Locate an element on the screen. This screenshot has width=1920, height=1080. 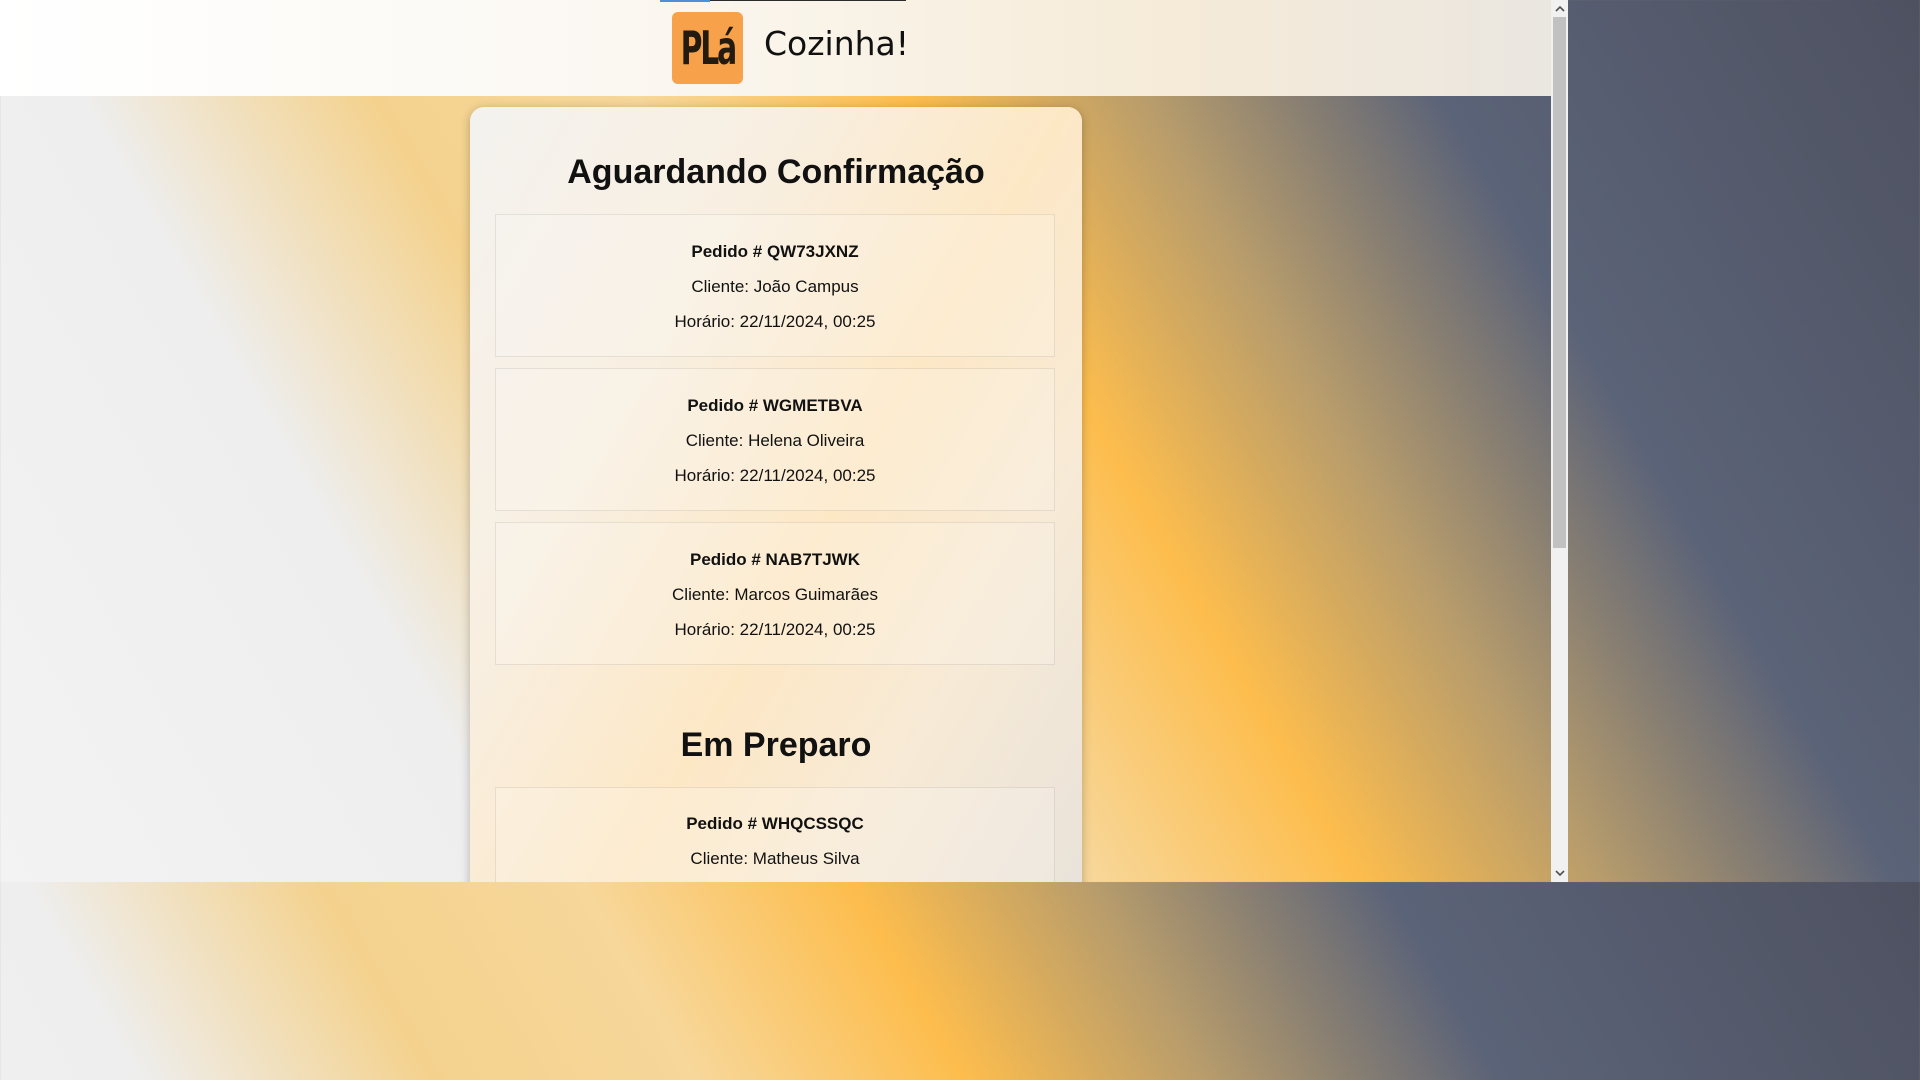
order-client: Cliente: Matheus Silva is located at coordinates (775, 858).